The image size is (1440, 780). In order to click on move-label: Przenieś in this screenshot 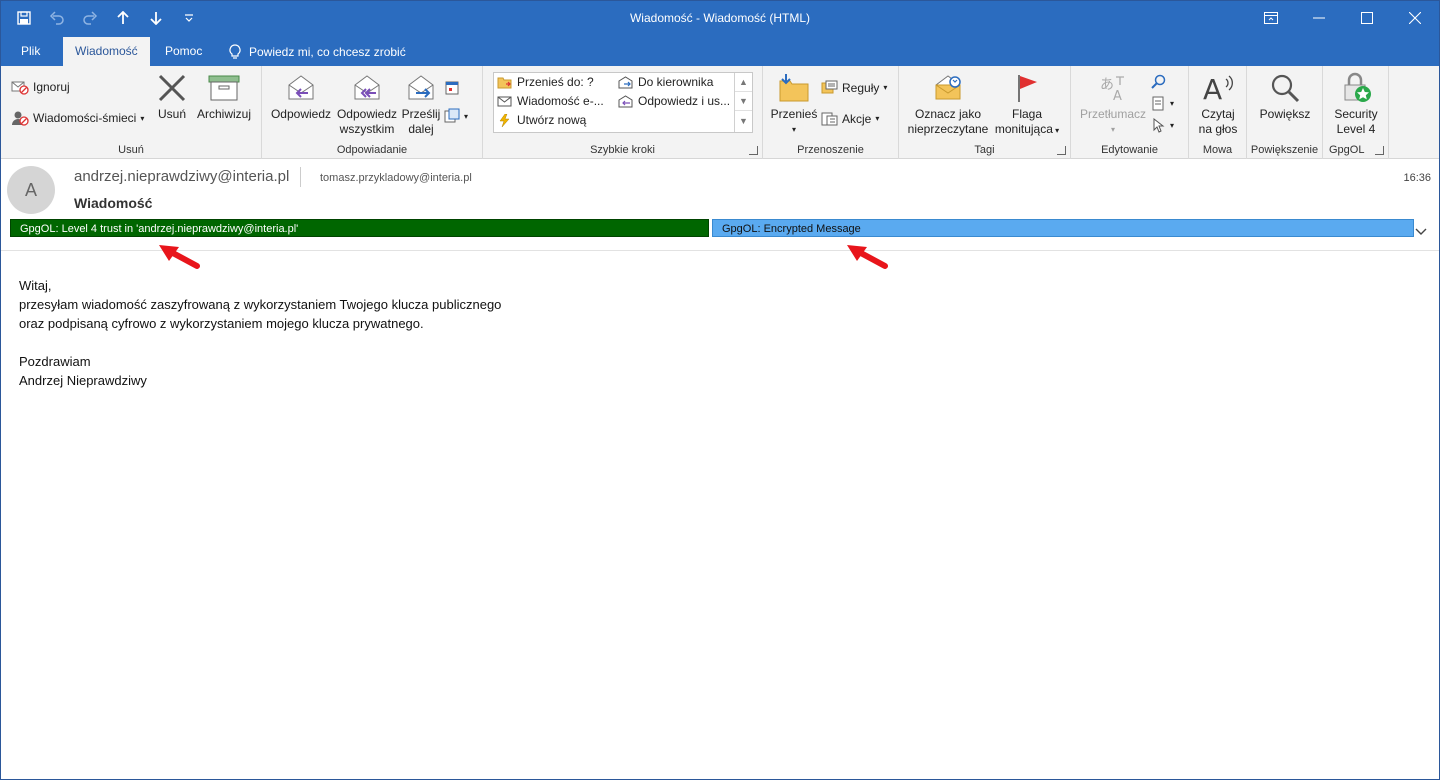, I will do `click(794, 114)`.